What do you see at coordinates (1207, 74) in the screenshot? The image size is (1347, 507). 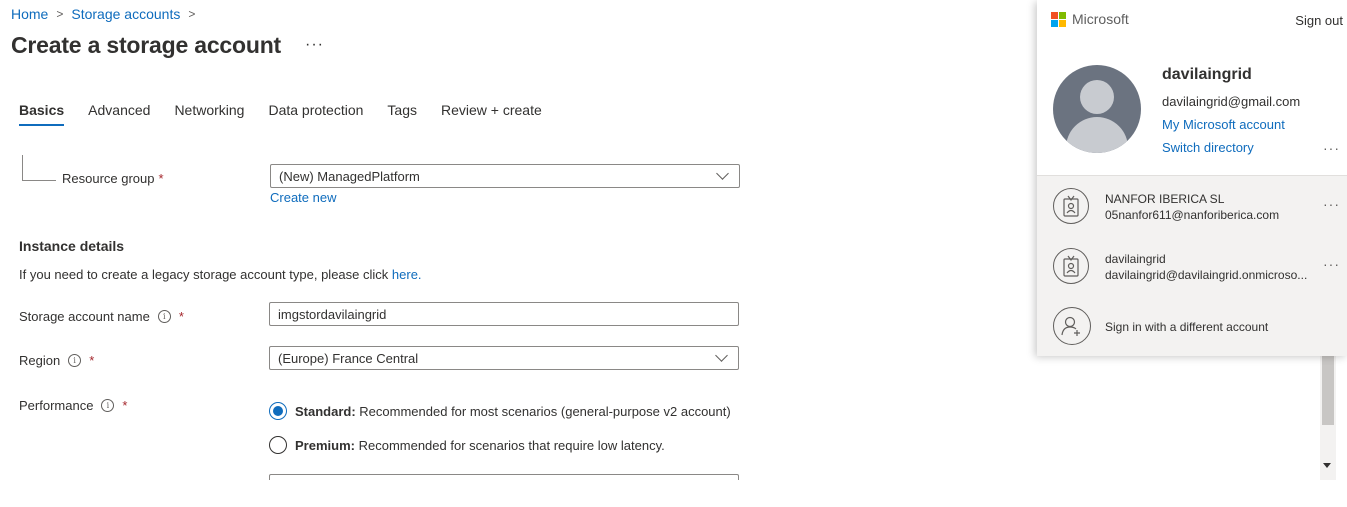 I see `user-name: davilaingrid` at bounding box center [1207, 74].